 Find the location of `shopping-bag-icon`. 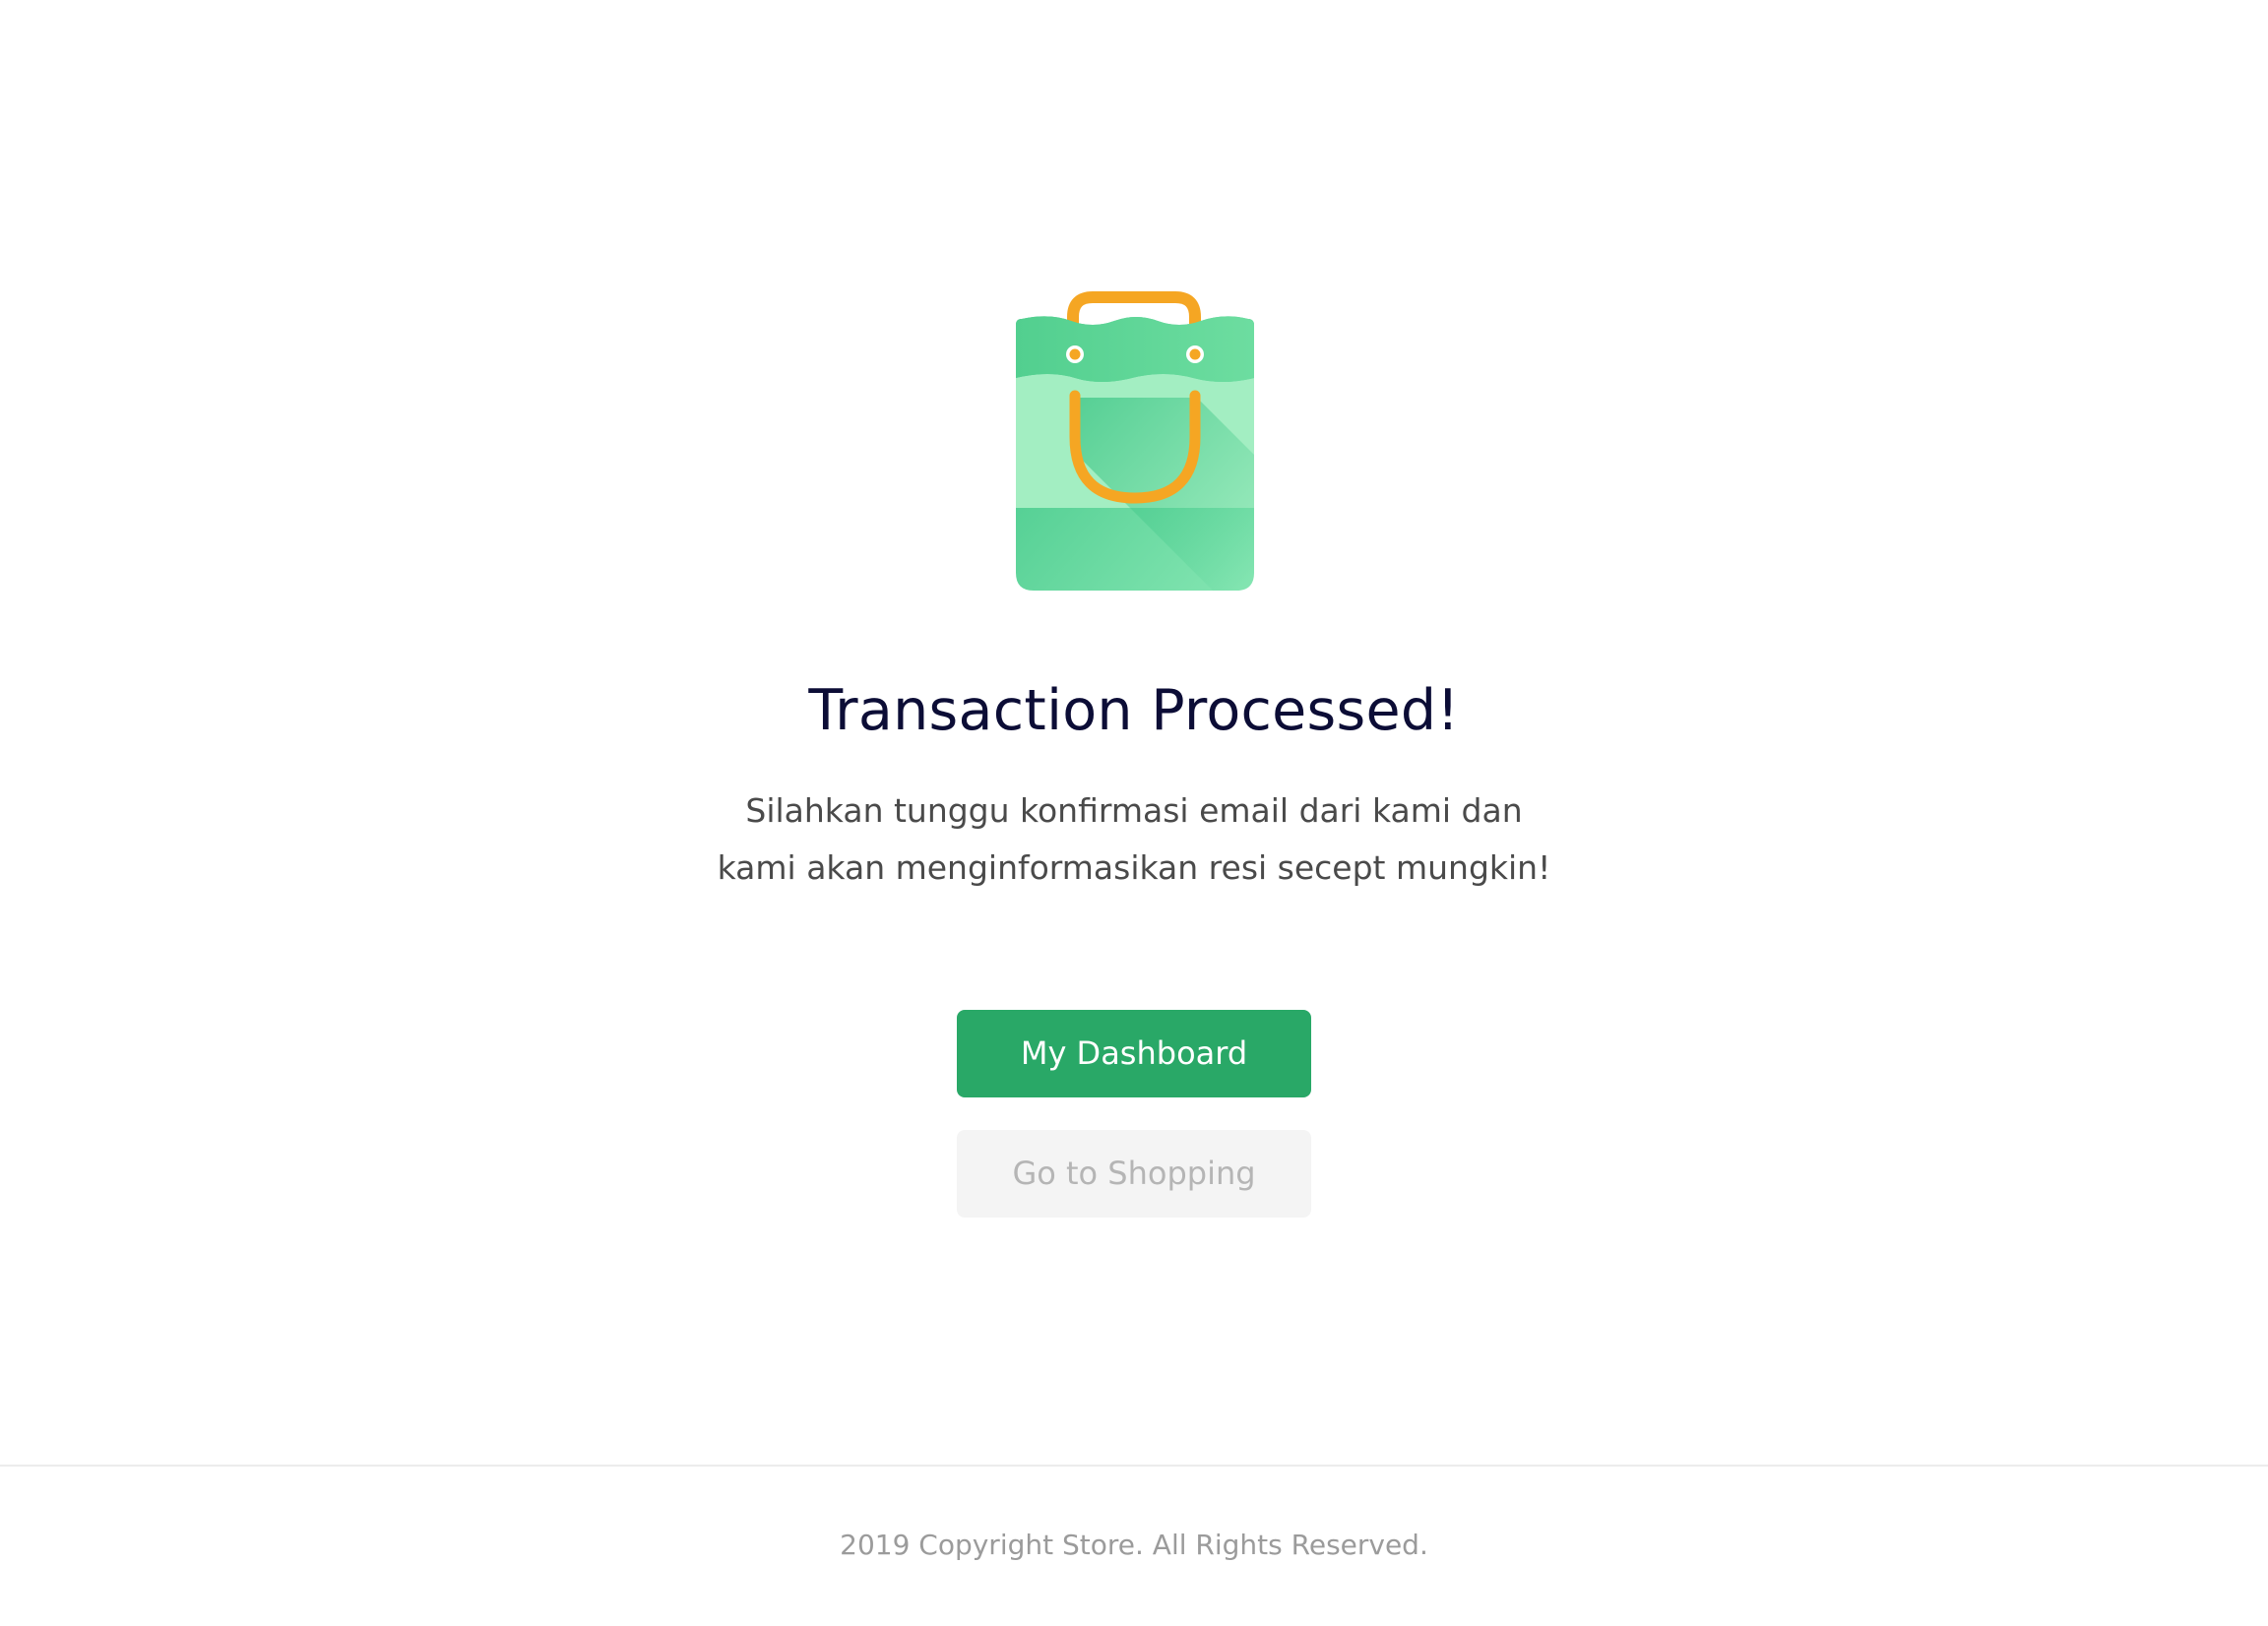

shopping-bag-icon is located at coordinates (1135, 442).